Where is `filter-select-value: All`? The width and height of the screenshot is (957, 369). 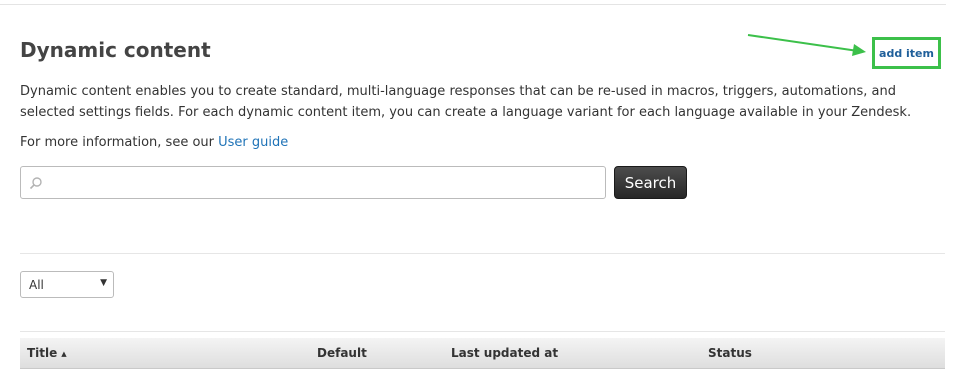
filter-select-value: All is located at coordinates (36, 285).